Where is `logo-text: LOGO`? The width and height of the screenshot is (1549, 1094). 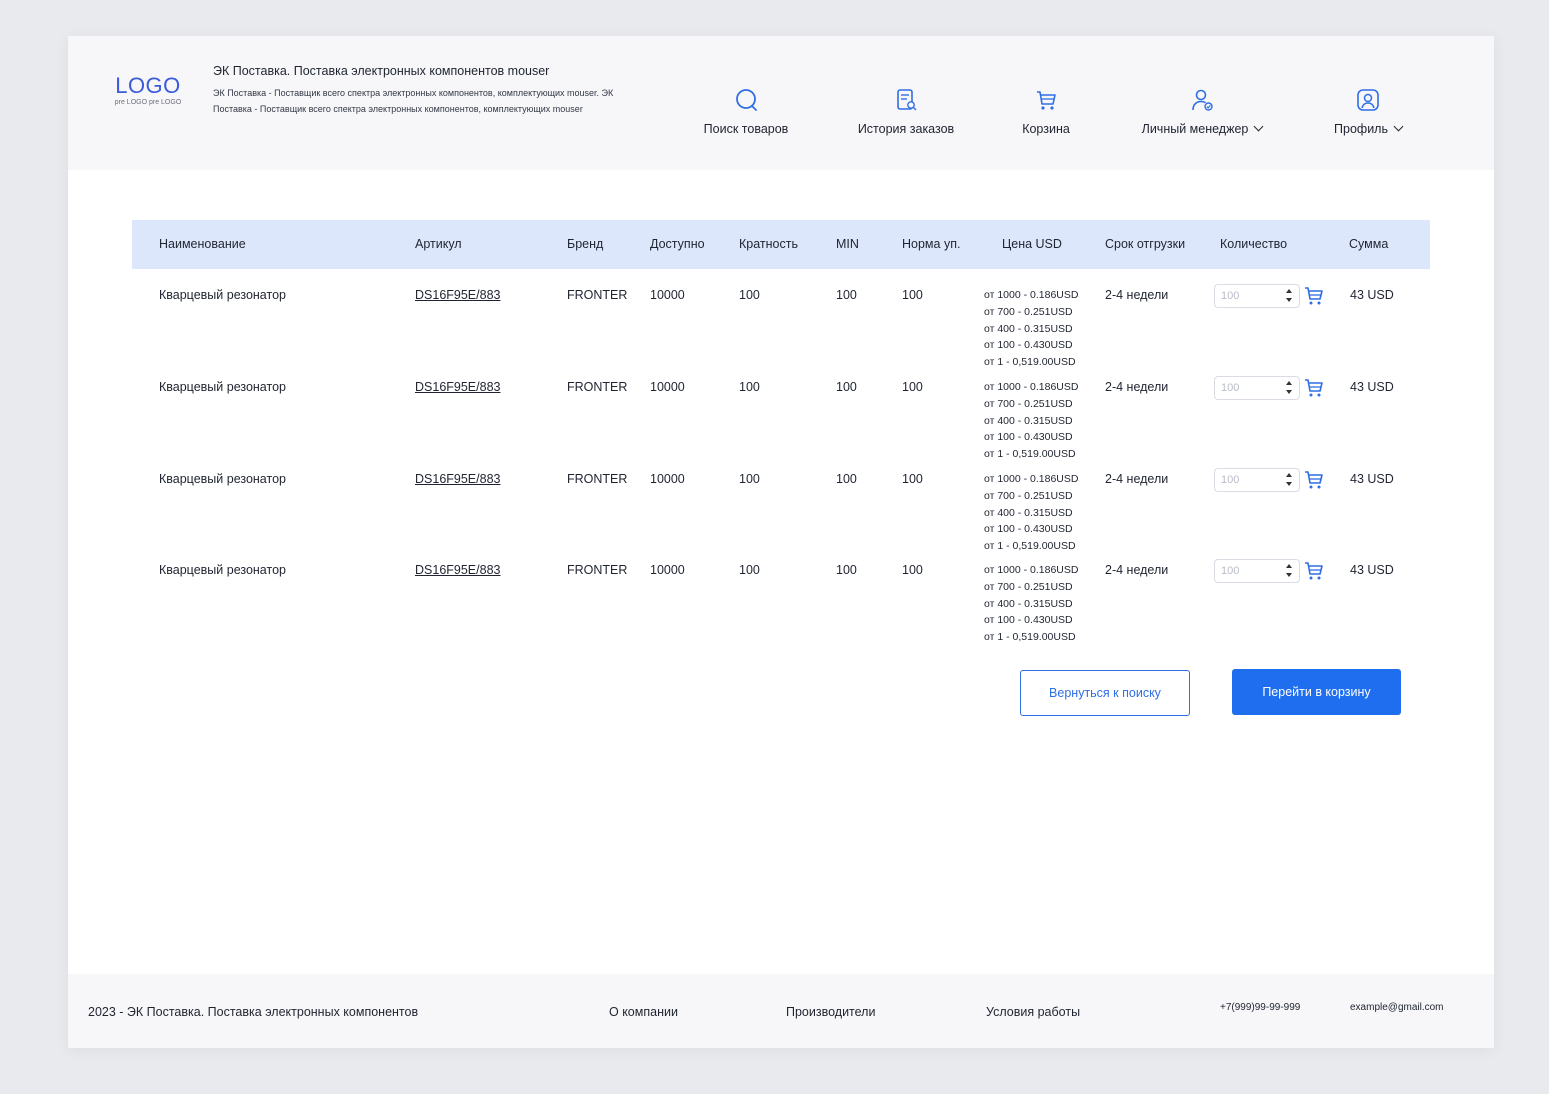
logo-text: LOGO is located at coordinates (148, 85).